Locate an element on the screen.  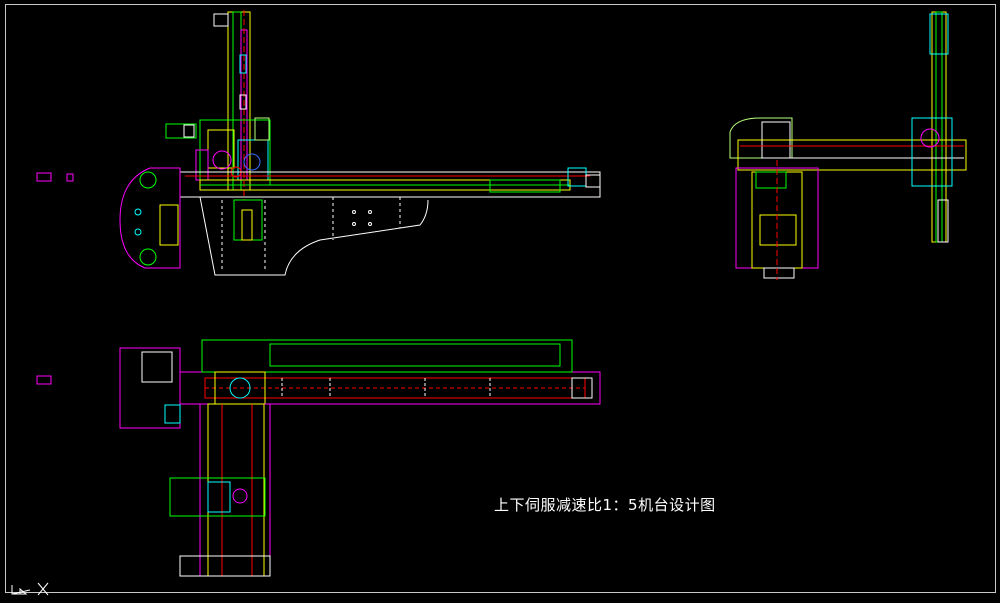
top-motor-pulley is located at coordinates (240, 496).